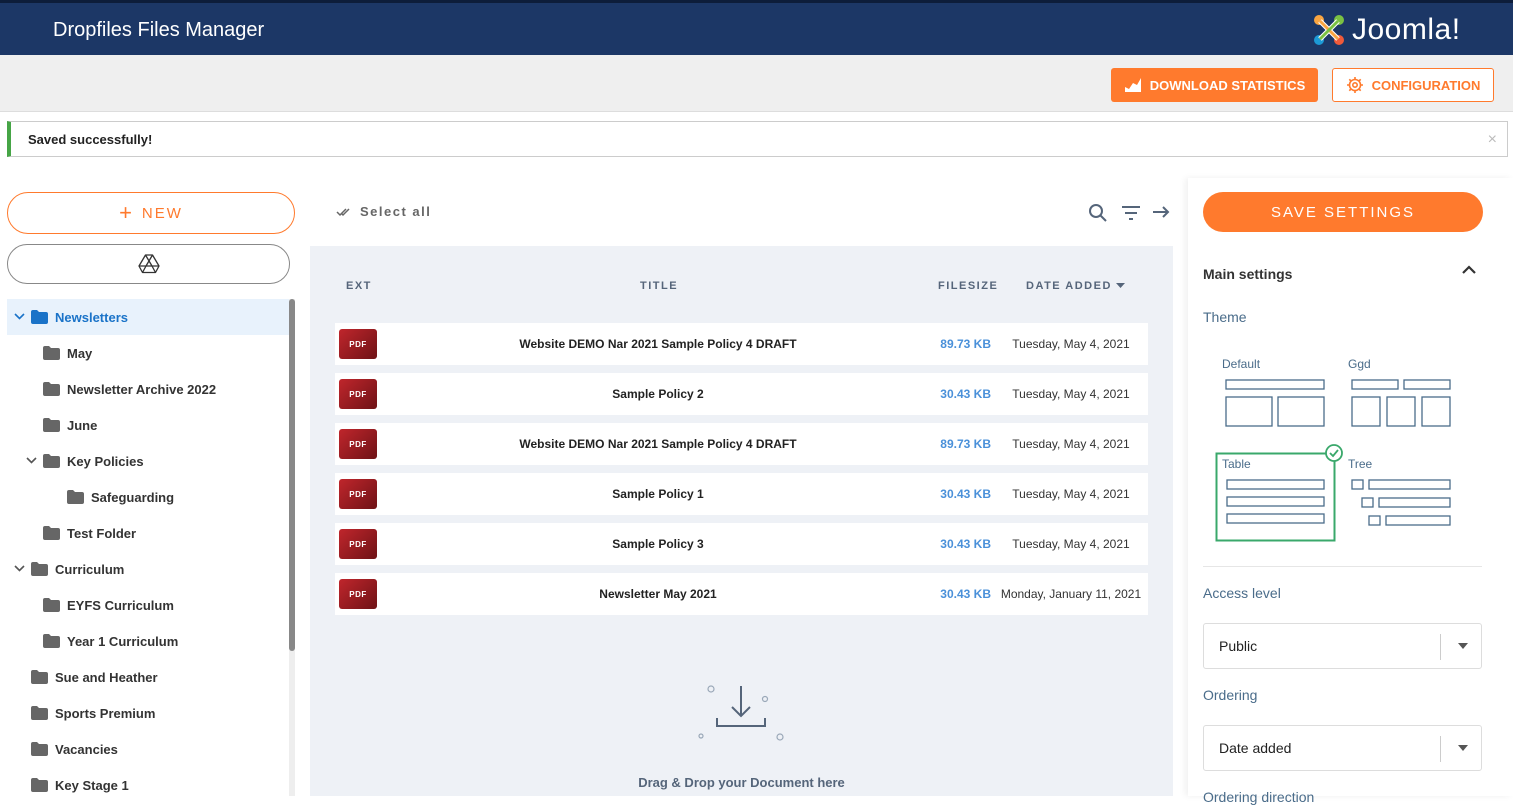 This screenshot has width=1513, height=805. Describe the element at coordinates (1492, 140) in the screenshot. I see `alert-close-icon: ×` at that location.